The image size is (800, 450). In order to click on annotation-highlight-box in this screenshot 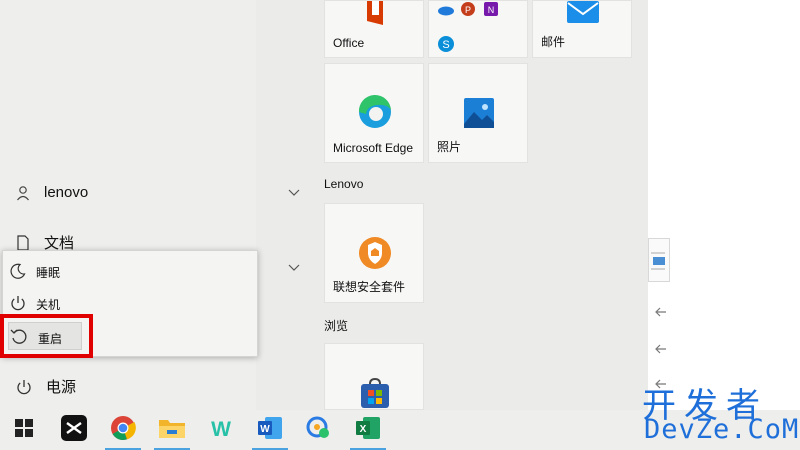, I will do `click(46, 336)`.